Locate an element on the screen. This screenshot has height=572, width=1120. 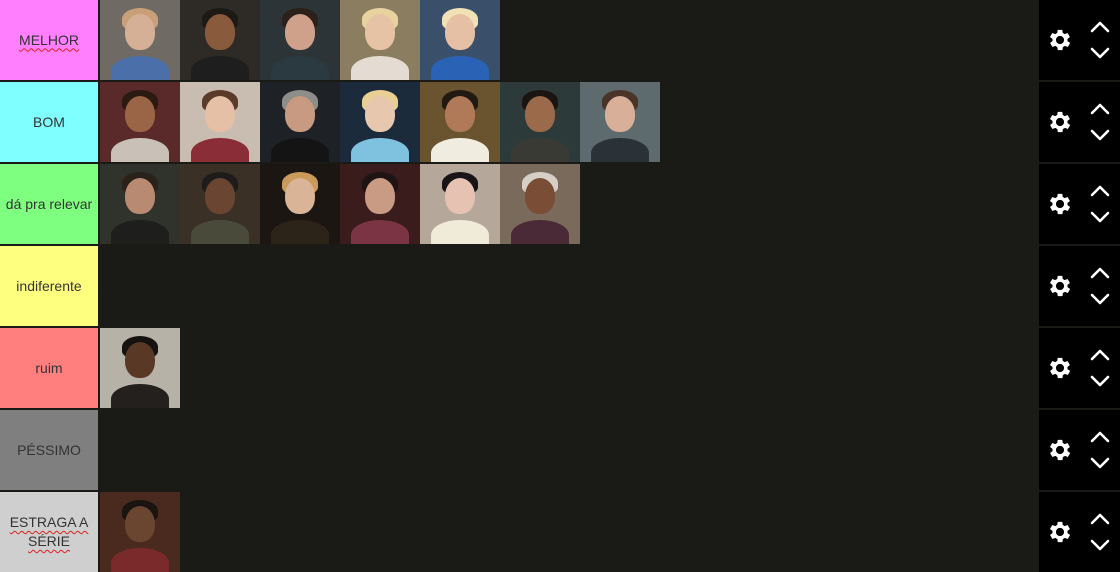
tier-label-text: indiferente is located at coordinates (49, 285).